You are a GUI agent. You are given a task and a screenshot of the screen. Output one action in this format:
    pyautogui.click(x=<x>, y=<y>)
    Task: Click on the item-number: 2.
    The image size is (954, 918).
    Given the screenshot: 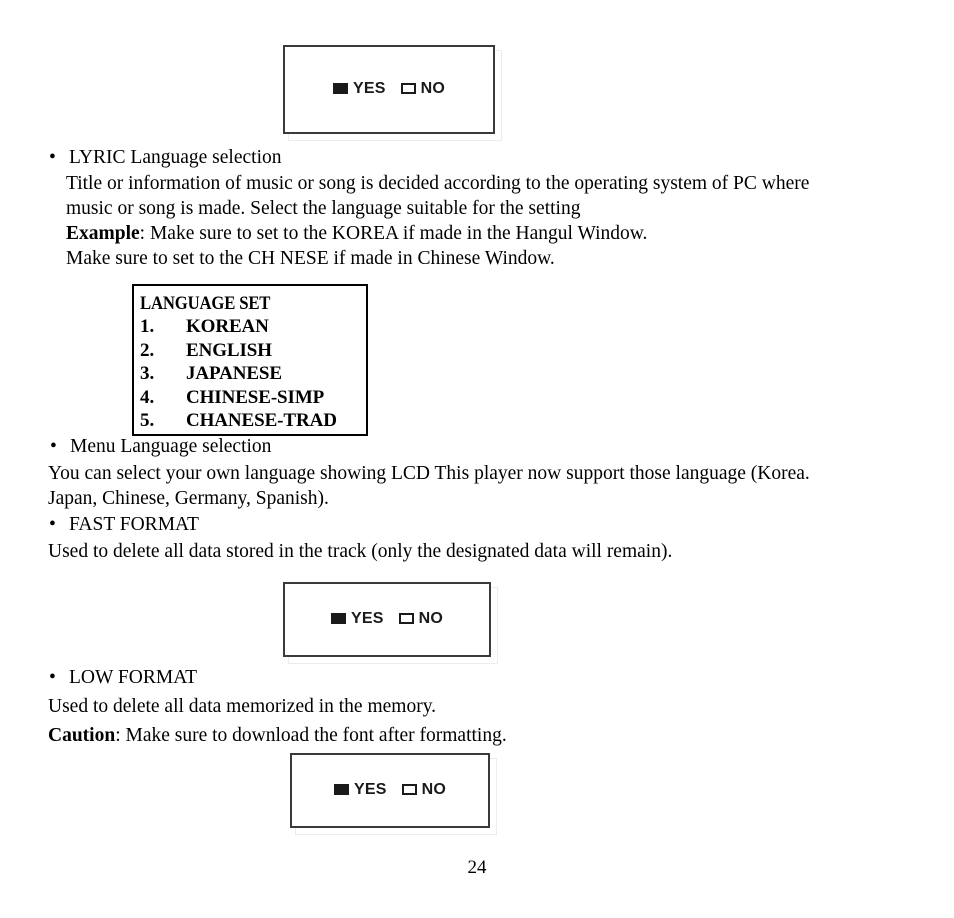 What is the action you would take?
    pyautogui.click(x=147, y=350)
    